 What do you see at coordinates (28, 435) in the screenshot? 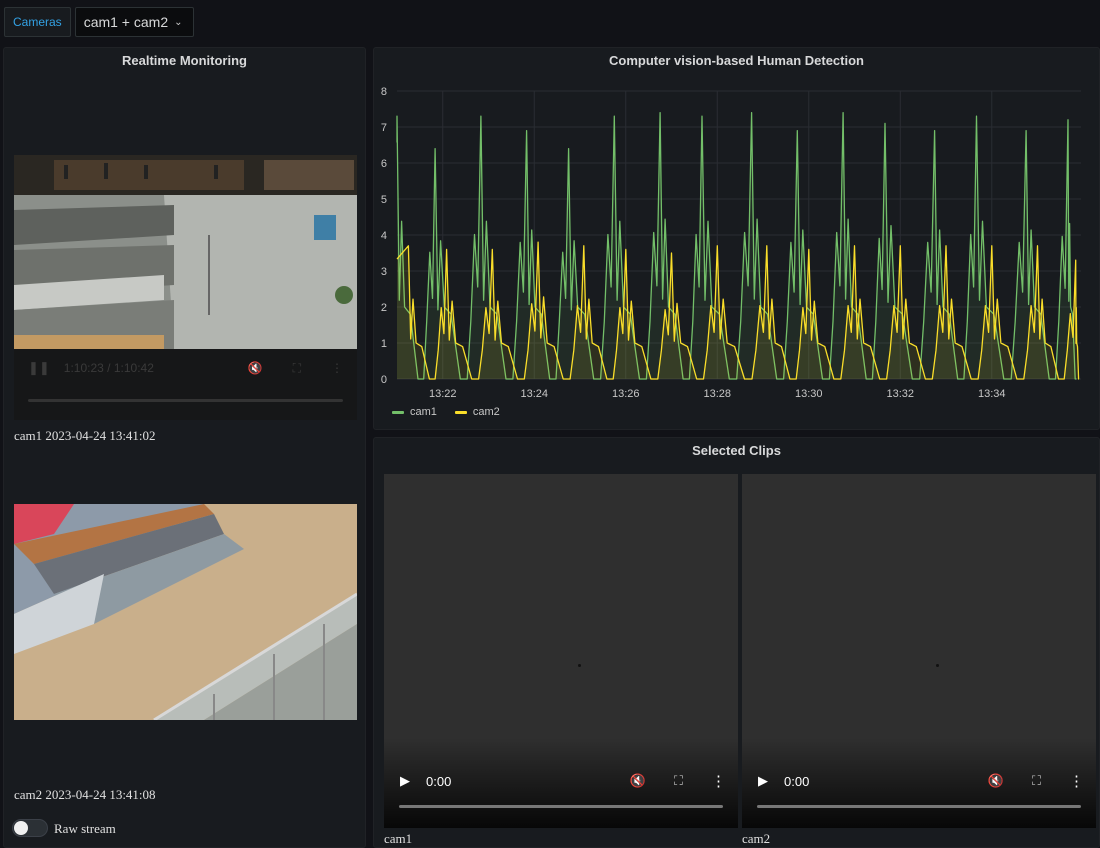
I see `cam1-caption-name: cam1` at bounding box center [28, 435].